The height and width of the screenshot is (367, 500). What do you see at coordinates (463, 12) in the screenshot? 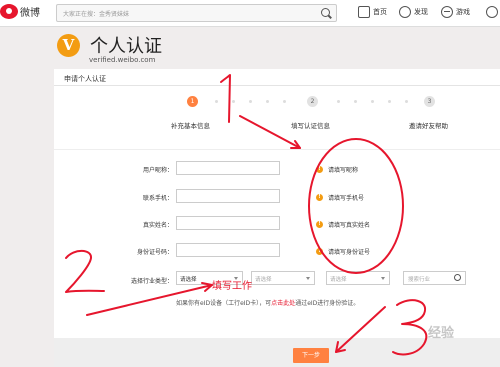
I see `nav-game-label: 游戏` at bounding box center [463, 12].